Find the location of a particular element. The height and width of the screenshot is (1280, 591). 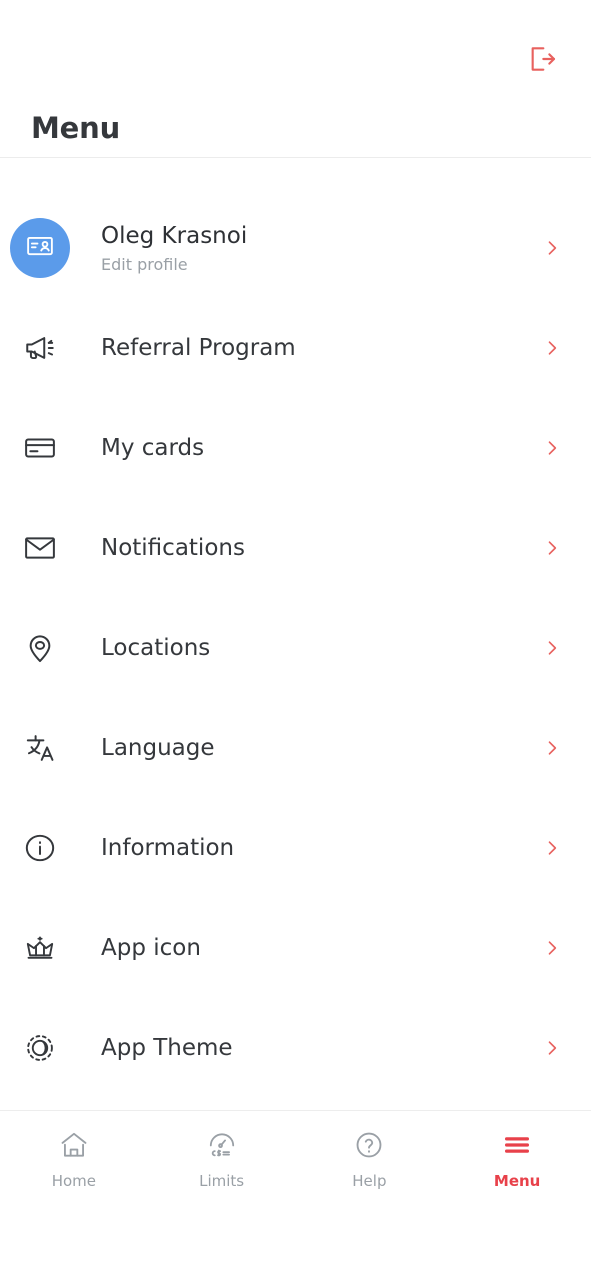

menu-item-notifications: Notifications is located at coordinates (295, 548).